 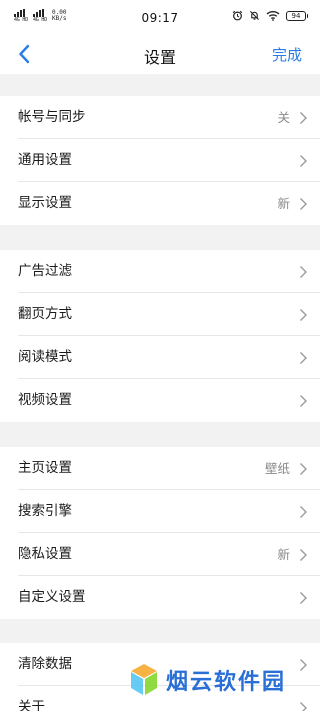 I want to click on navigation-bar: 设置 完成, so click(x=160, y=54).